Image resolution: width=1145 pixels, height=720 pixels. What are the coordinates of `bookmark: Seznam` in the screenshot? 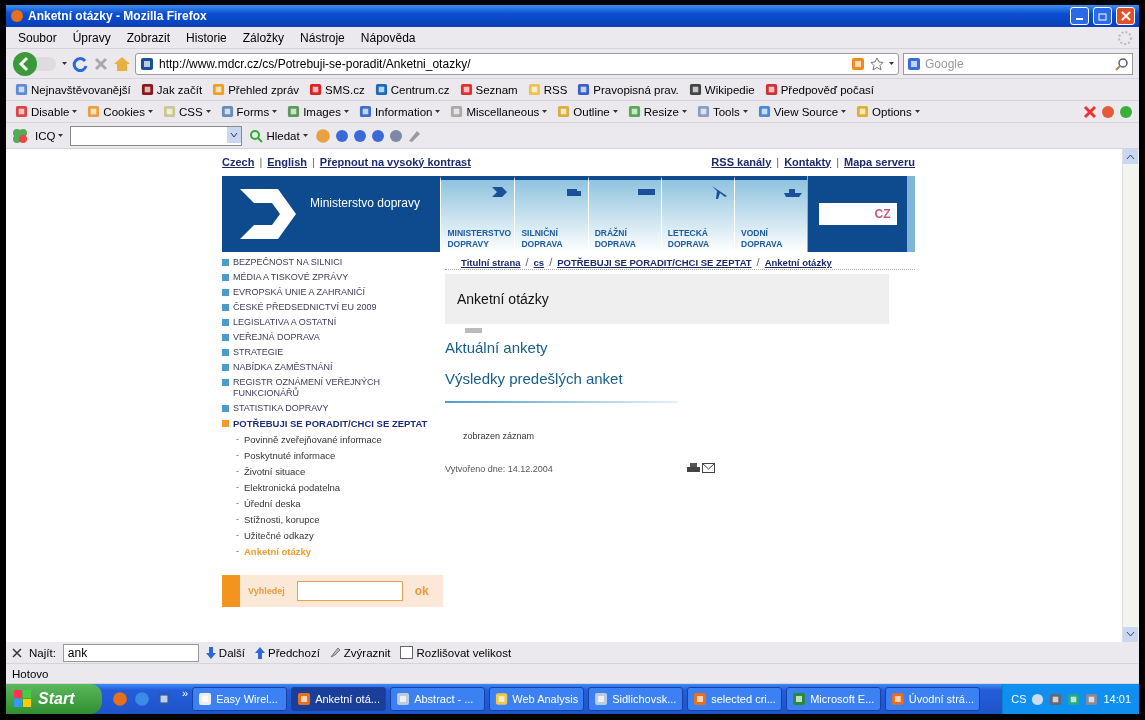 It's located at (488, 89).